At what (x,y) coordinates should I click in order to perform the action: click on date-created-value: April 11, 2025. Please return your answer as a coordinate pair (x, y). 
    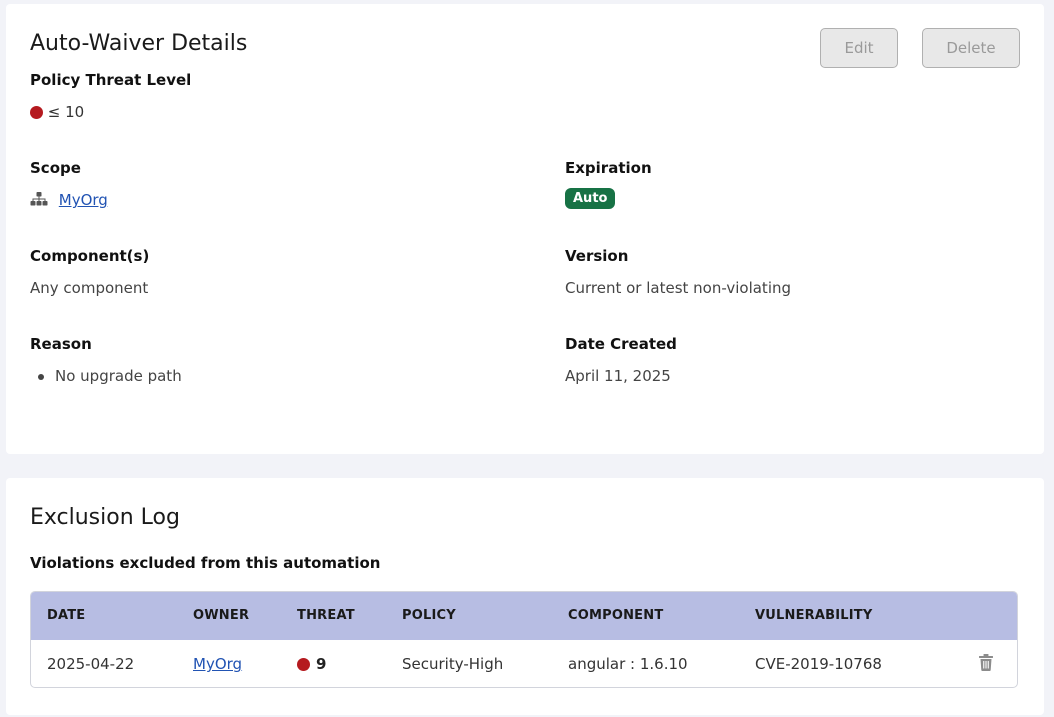
    Looking at the image, I should click on (618, 376).